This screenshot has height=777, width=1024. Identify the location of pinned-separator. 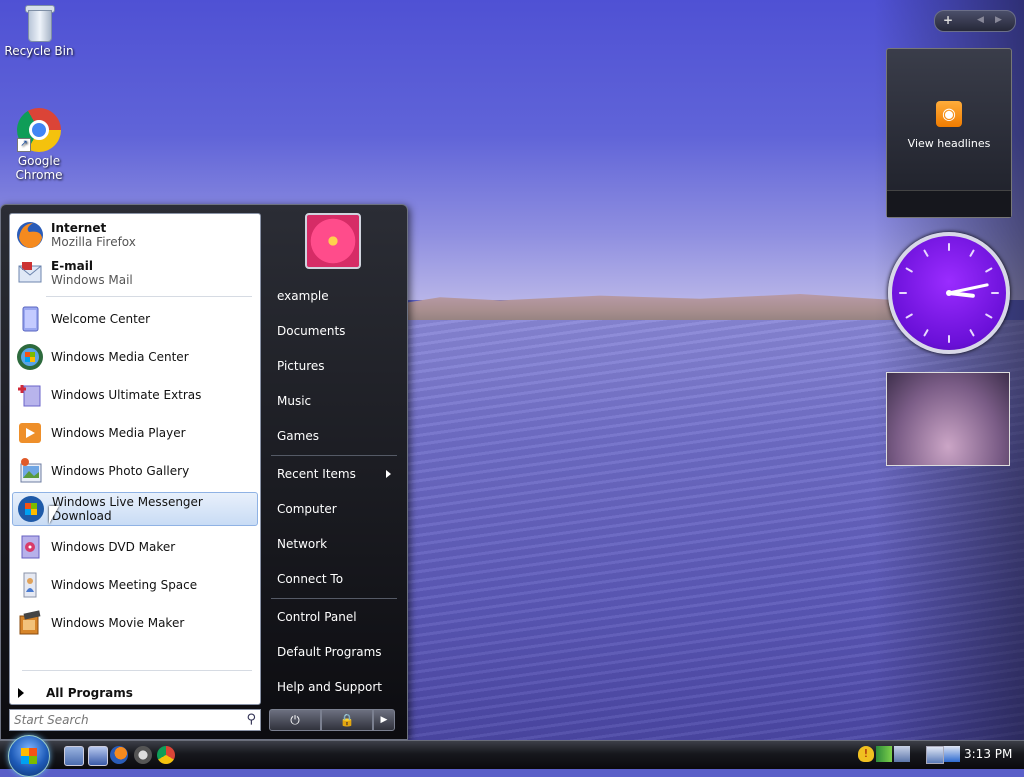
(149, 296).